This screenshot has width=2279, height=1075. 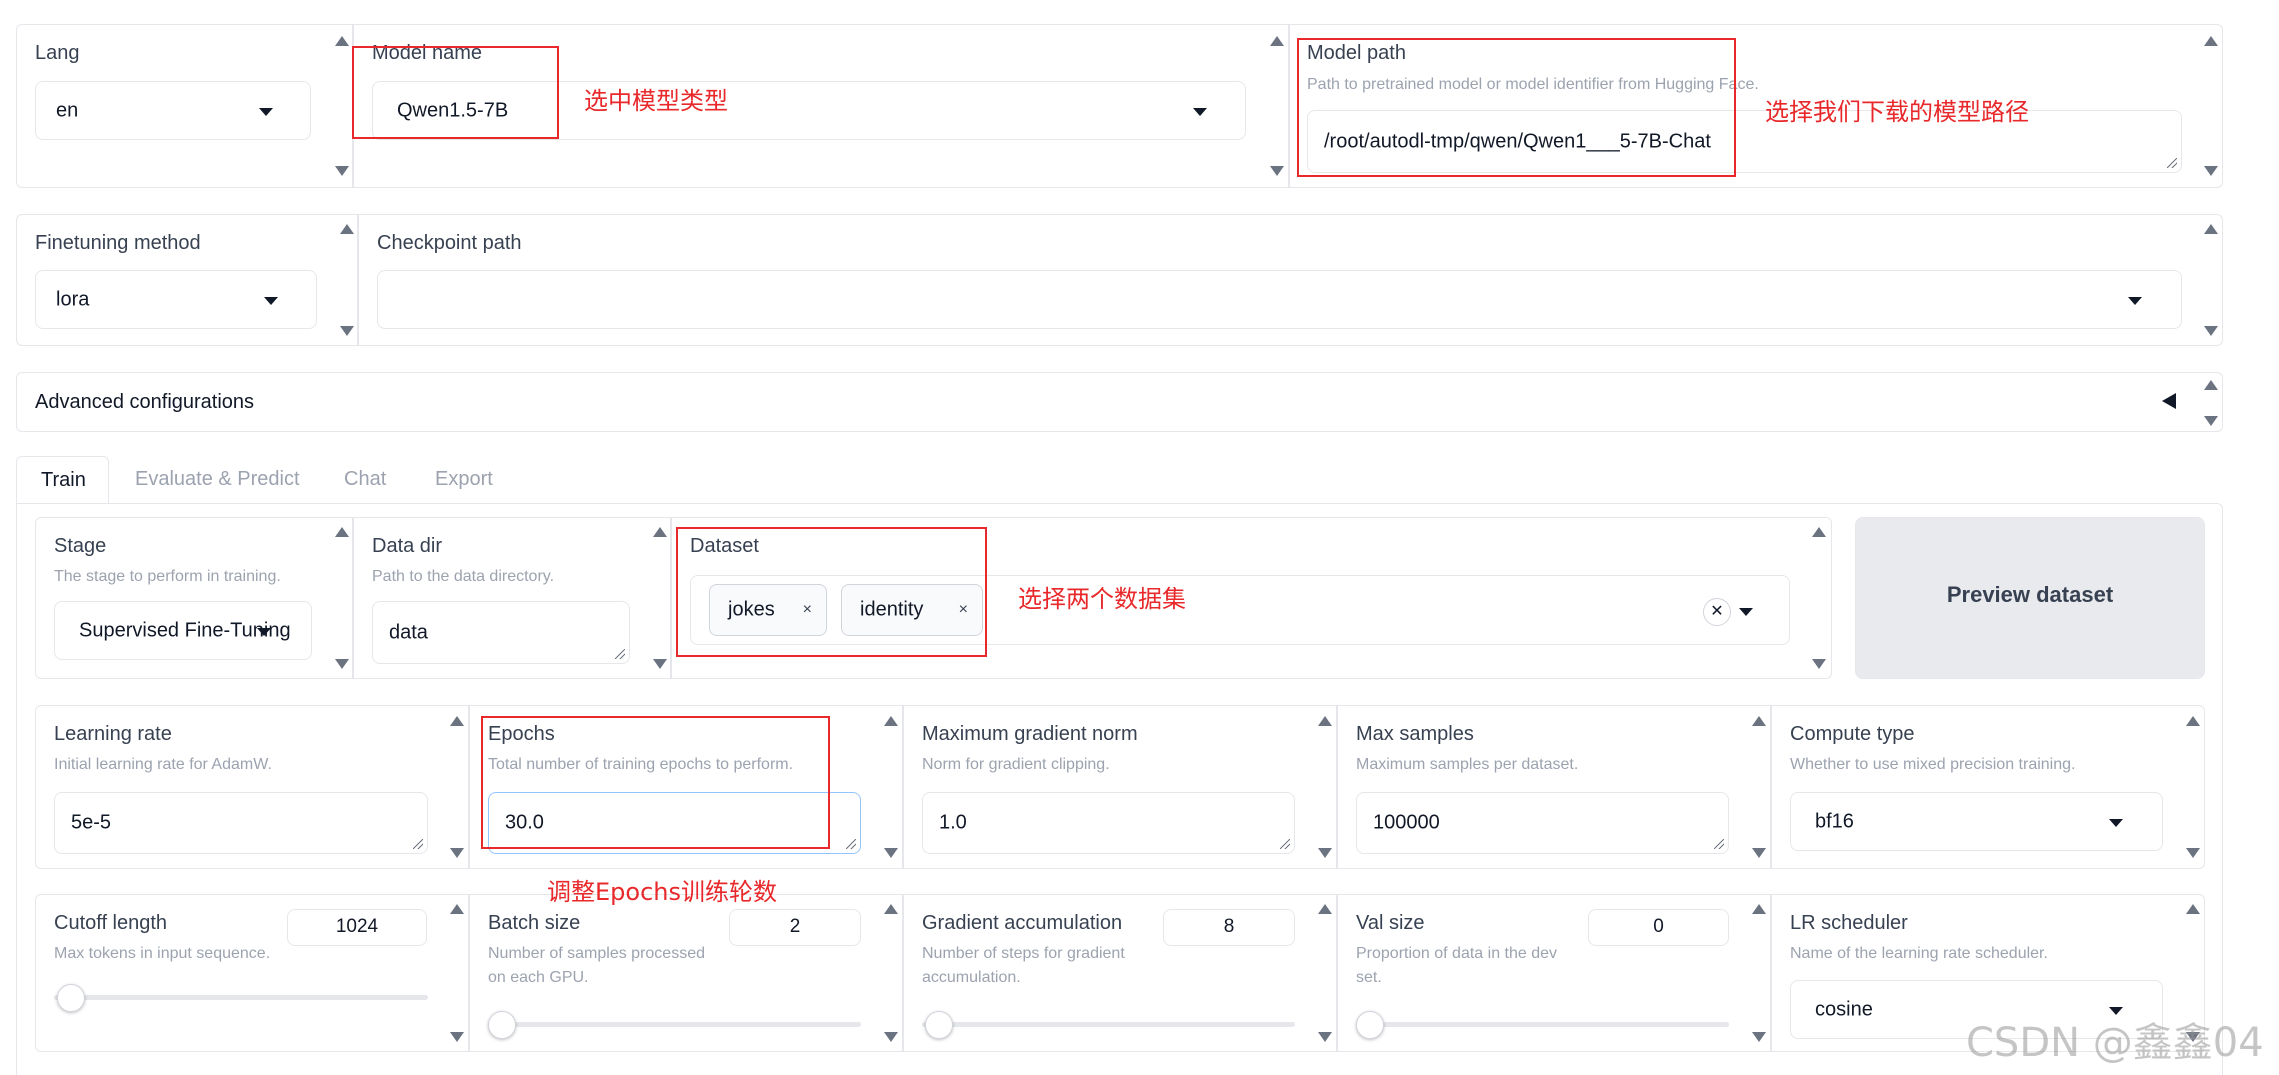 What do you see at coordinates (1279, 299) in the screenshot?
I see `checkpoint-path-select` at bounding box center [1279, 299].